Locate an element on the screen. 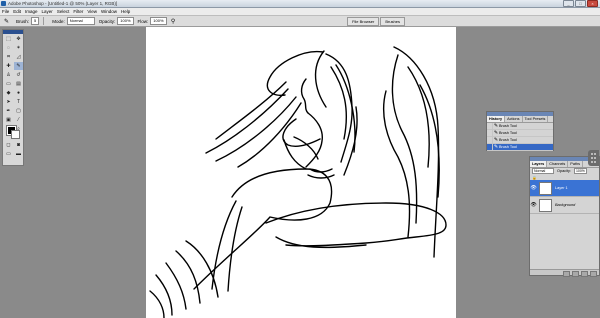  palette-well: File Browser Brushes is located at coordinates (376, 21).